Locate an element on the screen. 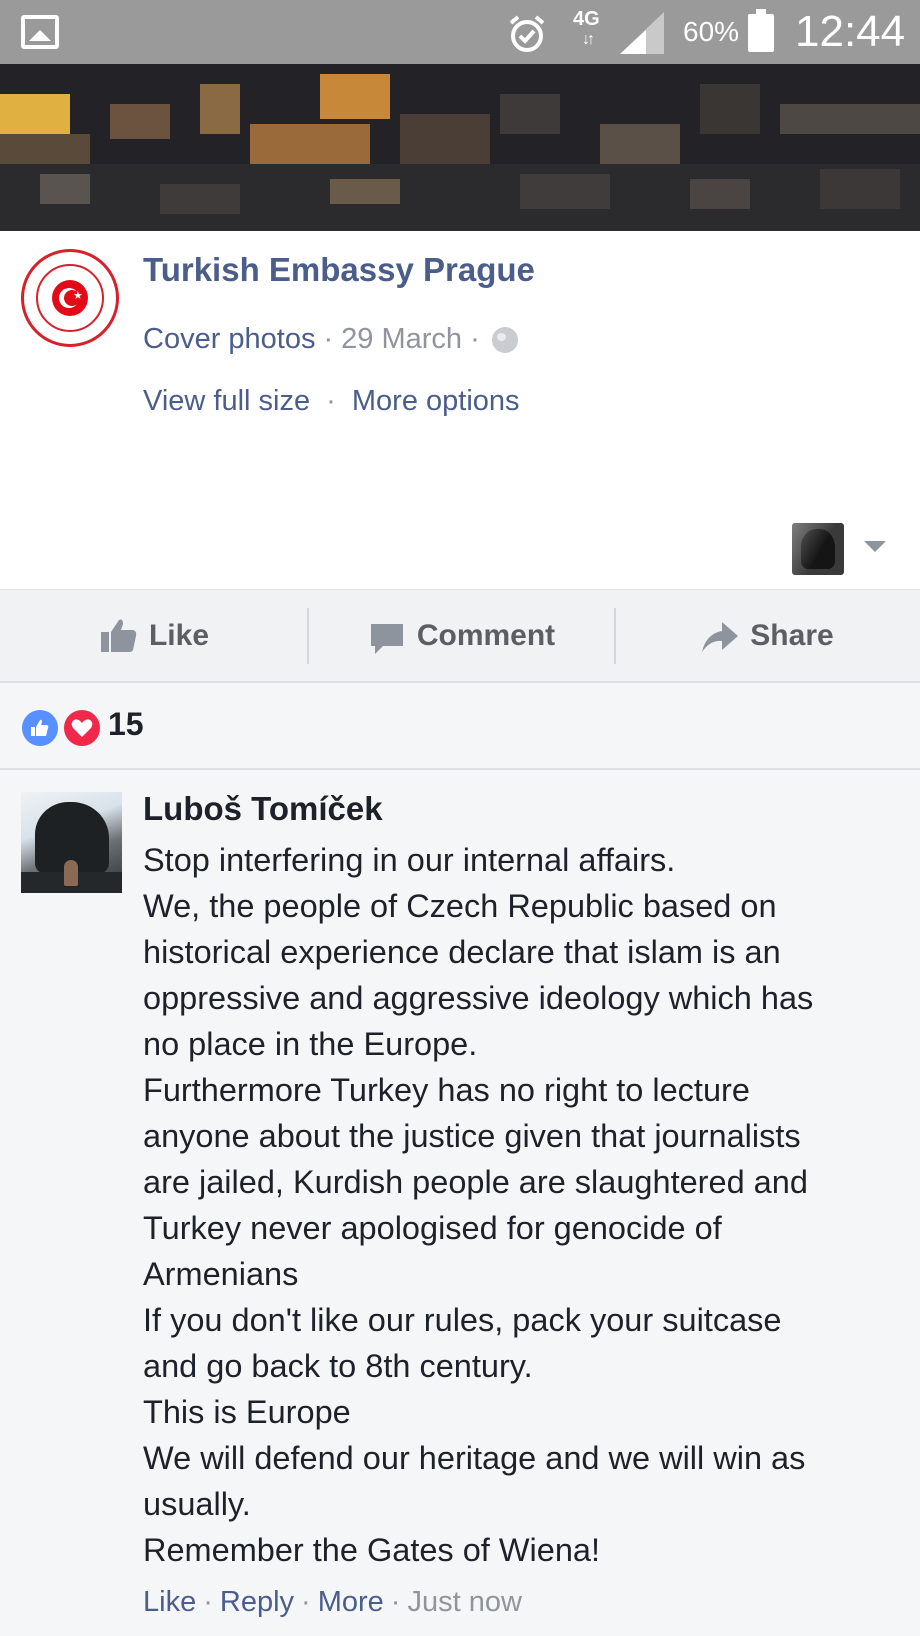 The image size is (920, 1636). reaction-count: 15 is located at coordinates (126, 724).